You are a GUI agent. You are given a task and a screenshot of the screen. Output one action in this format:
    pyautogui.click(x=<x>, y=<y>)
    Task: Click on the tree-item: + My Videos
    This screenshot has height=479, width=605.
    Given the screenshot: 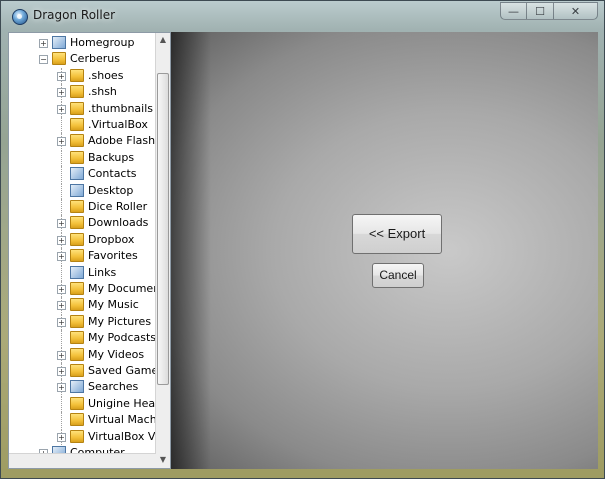 What is the action you would take?
    pyautogui.click(x=82, y=354)
    